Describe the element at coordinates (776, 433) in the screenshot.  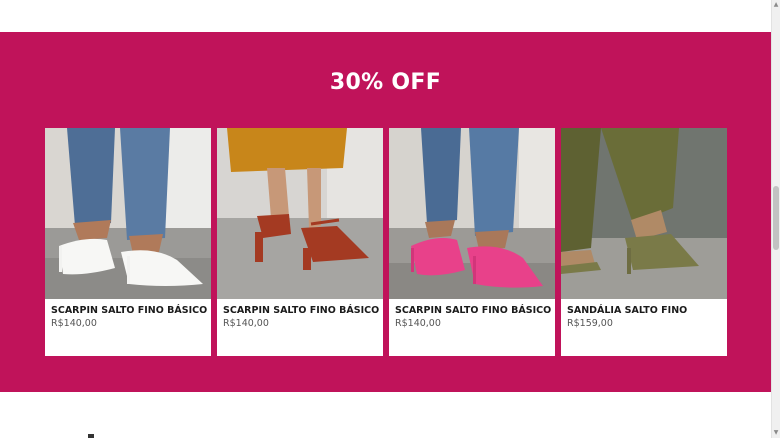
I see `scroll-down-icon: ▼` at that location.